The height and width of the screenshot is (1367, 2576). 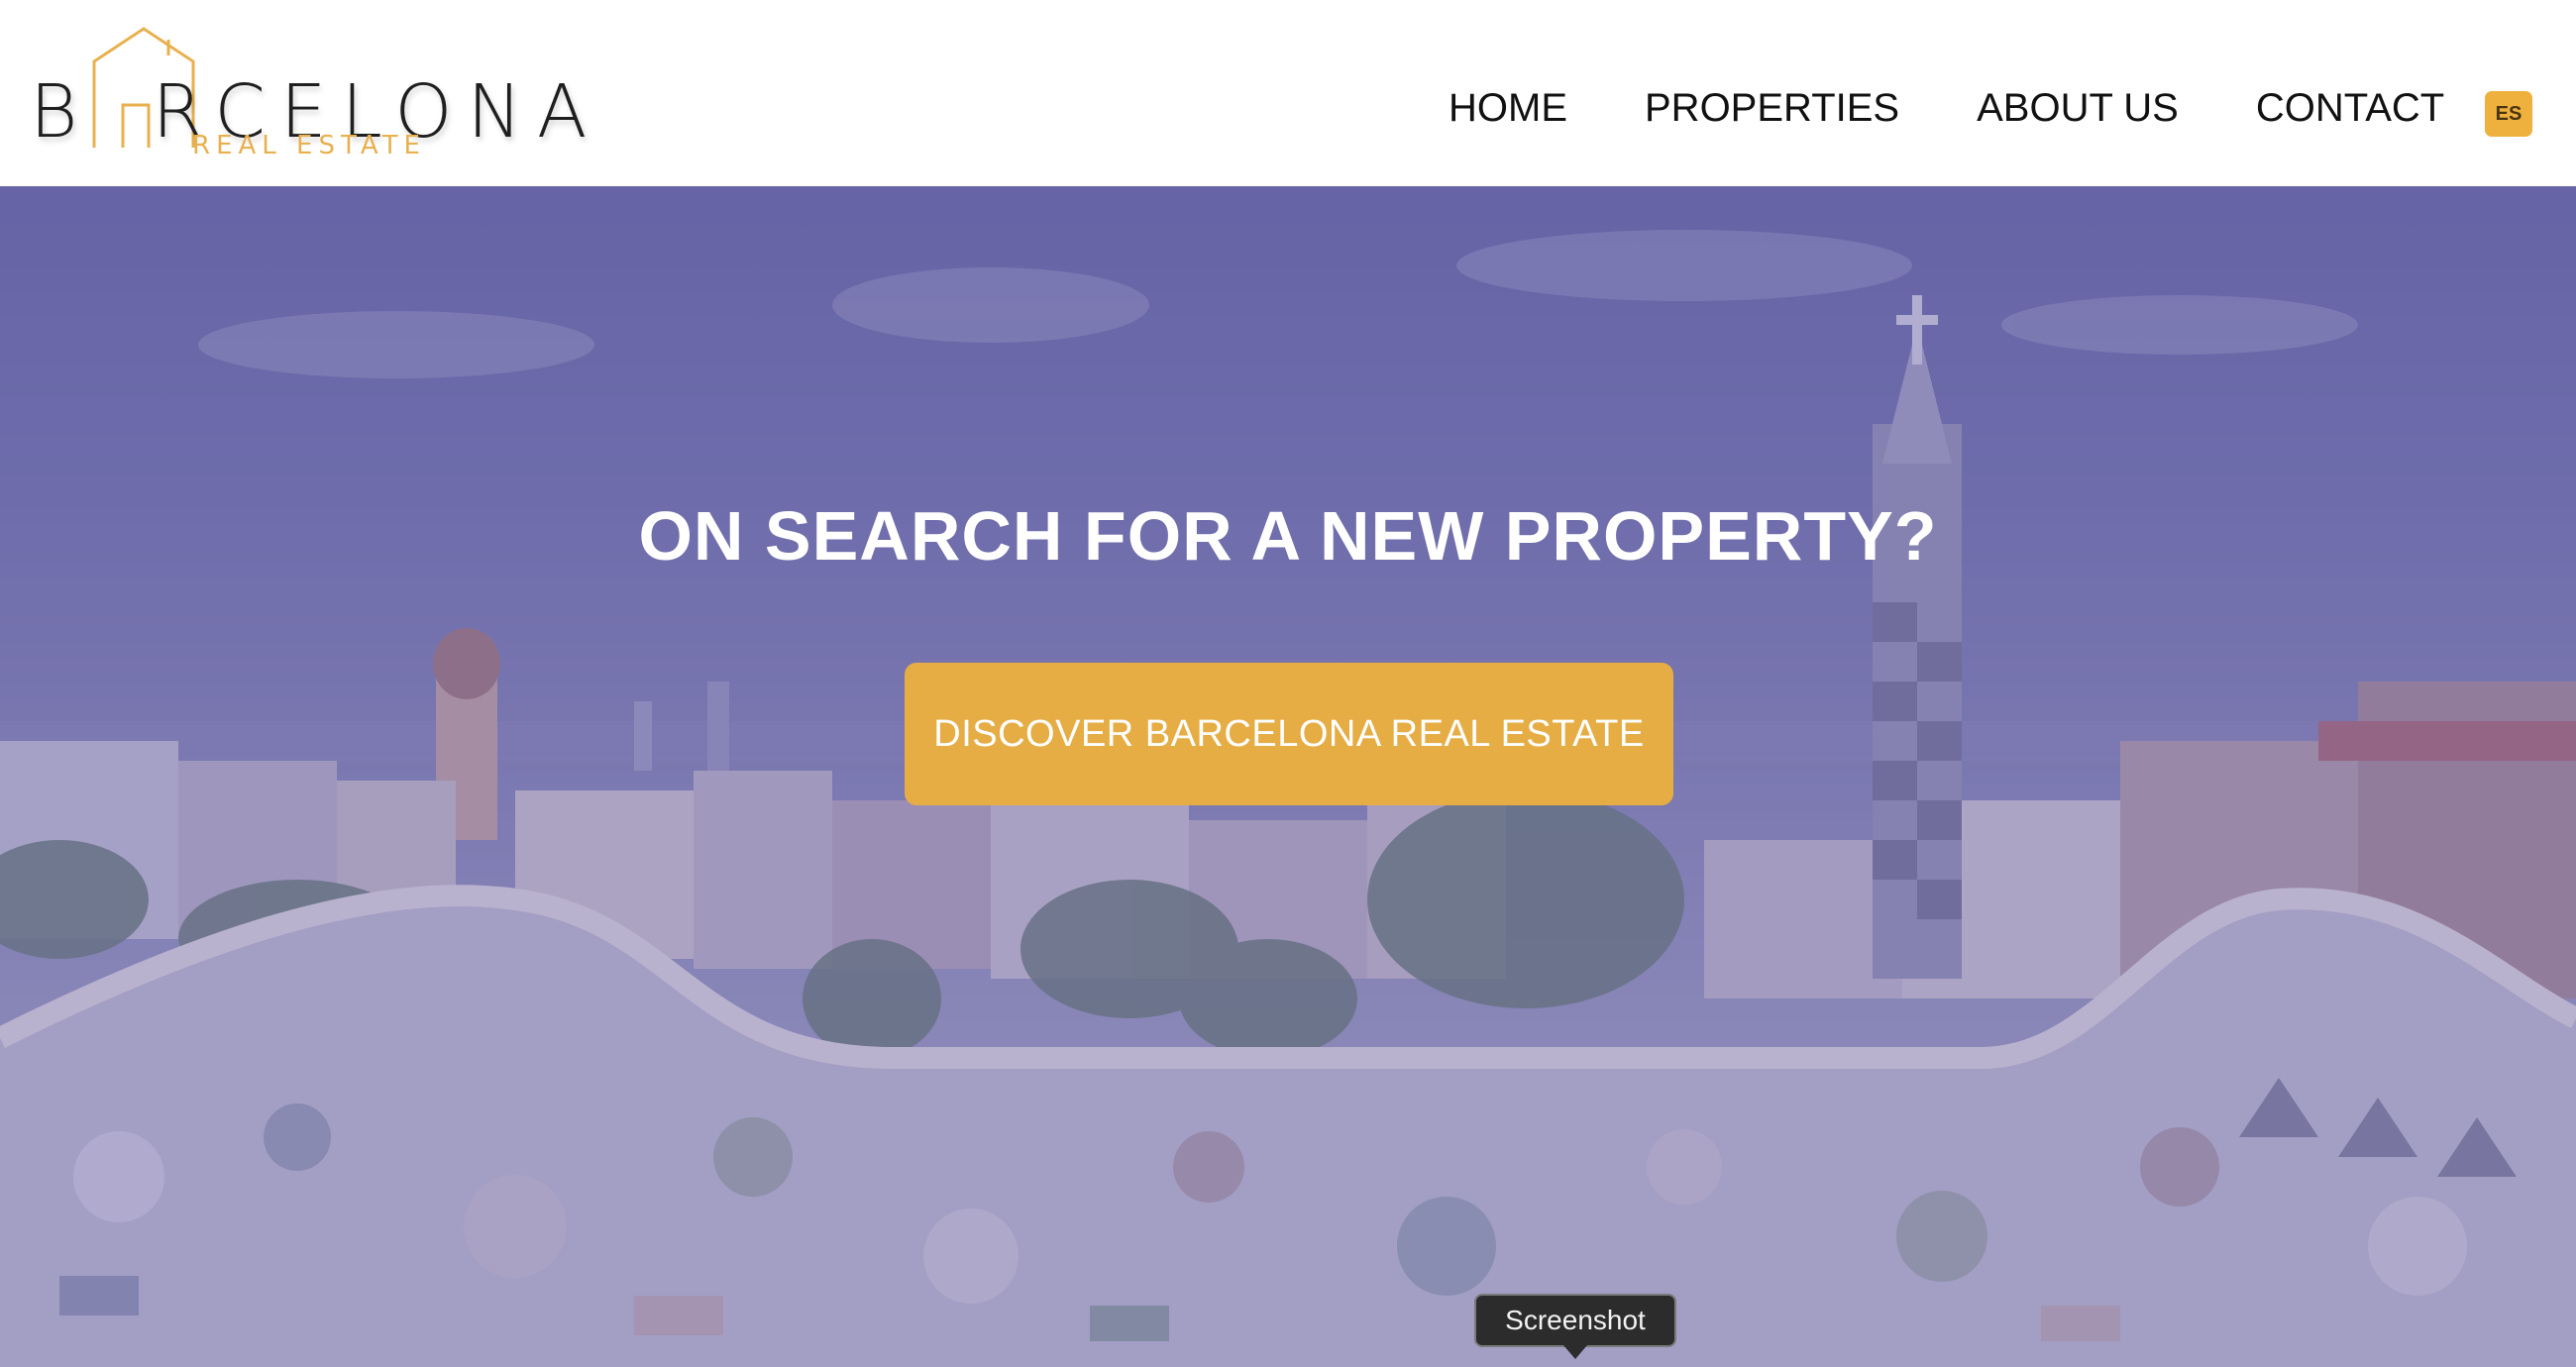 I want to click on language-switch-button: ES, so click(x=2508, y=114).